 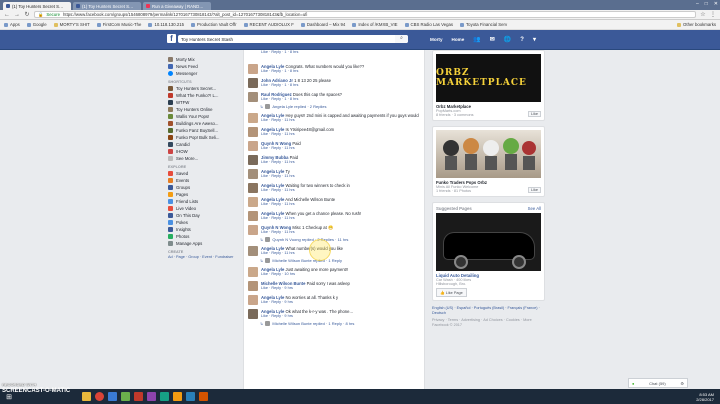 What do you see at coordinates (483, 24) in the screenshot?
I see `bookmark: Toyota Financial Serv` at bounding box center [483, 24].